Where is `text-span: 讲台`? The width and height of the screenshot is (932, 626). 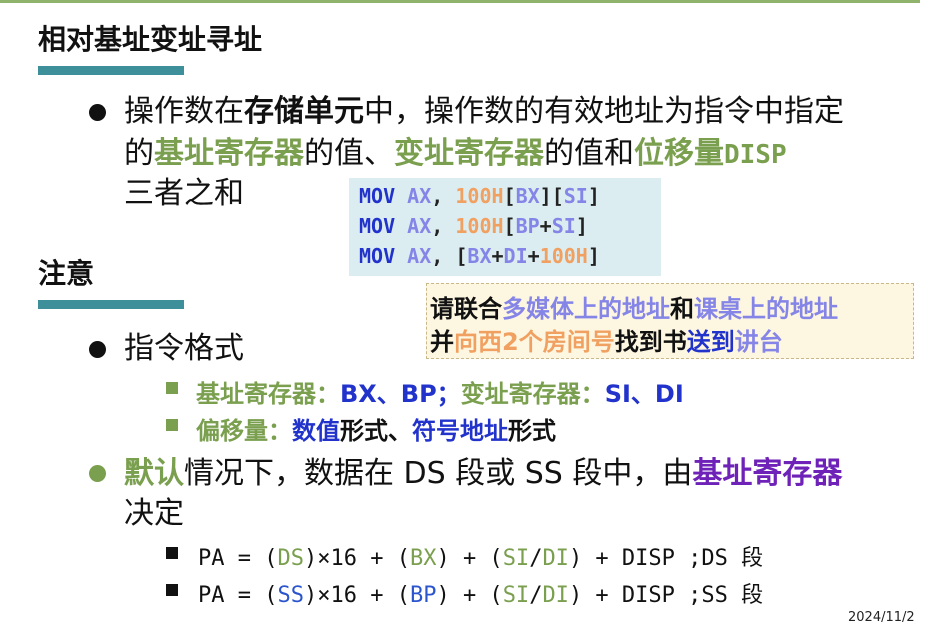
text-span: 讲台 is located at coordinates (758, 342).